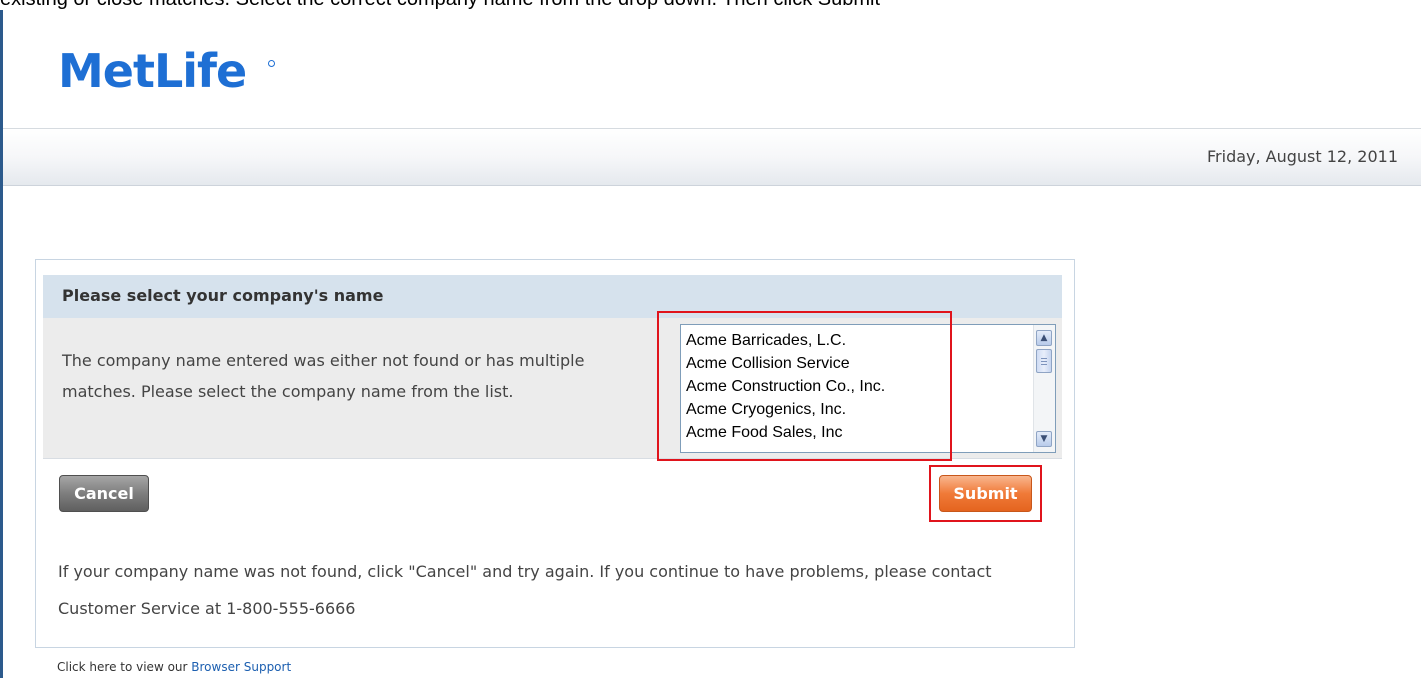 The width and height of the screenshot is (1421, 678). What do you see at coordinates (124, 667) in the screenshot?
I see `footer-prefix: Click here to view our` at bounding box center [124, 667].